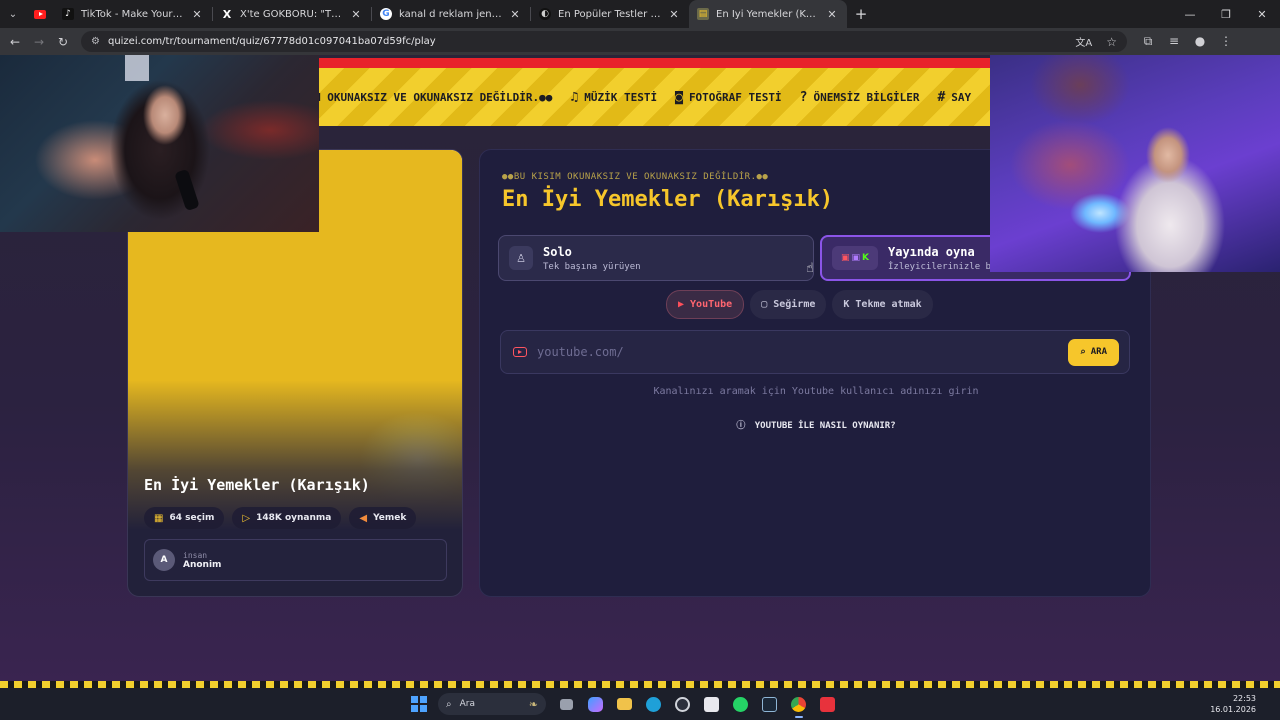  I want to click on back-arrow-icon: ←, so click(15, 41).